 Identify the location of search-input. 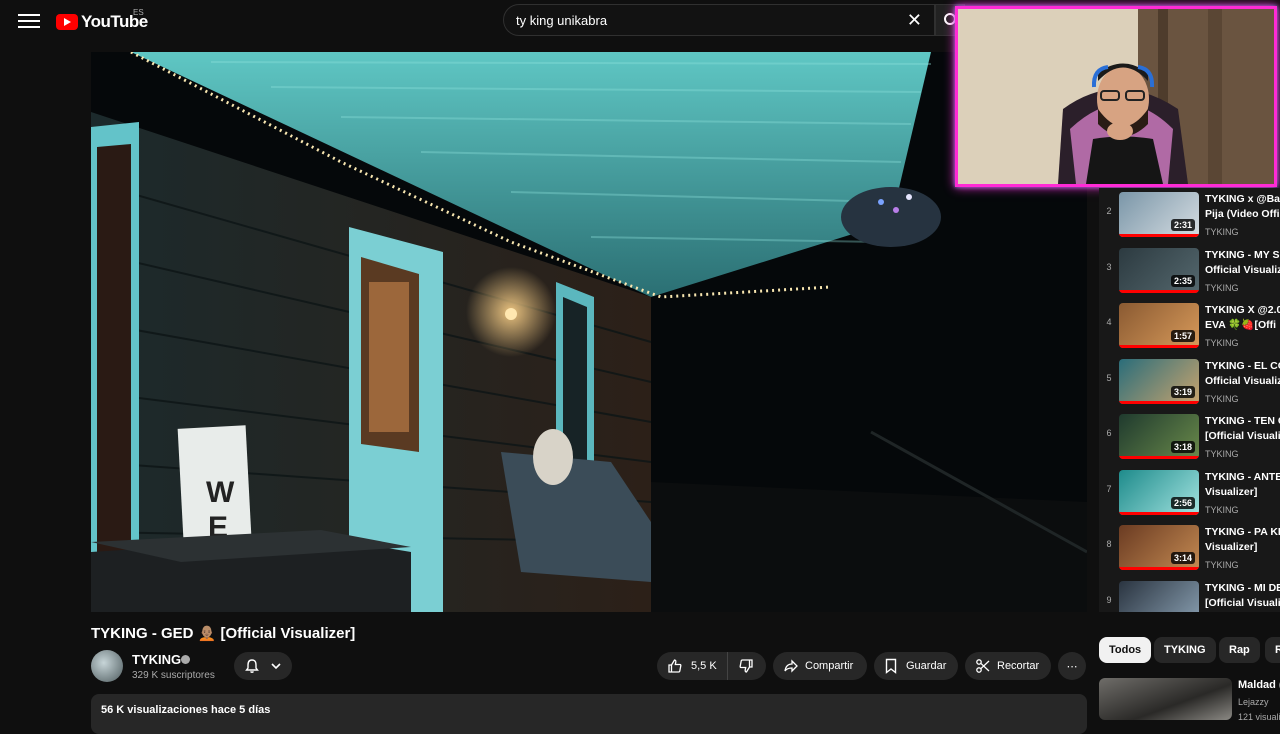
(711, 20).